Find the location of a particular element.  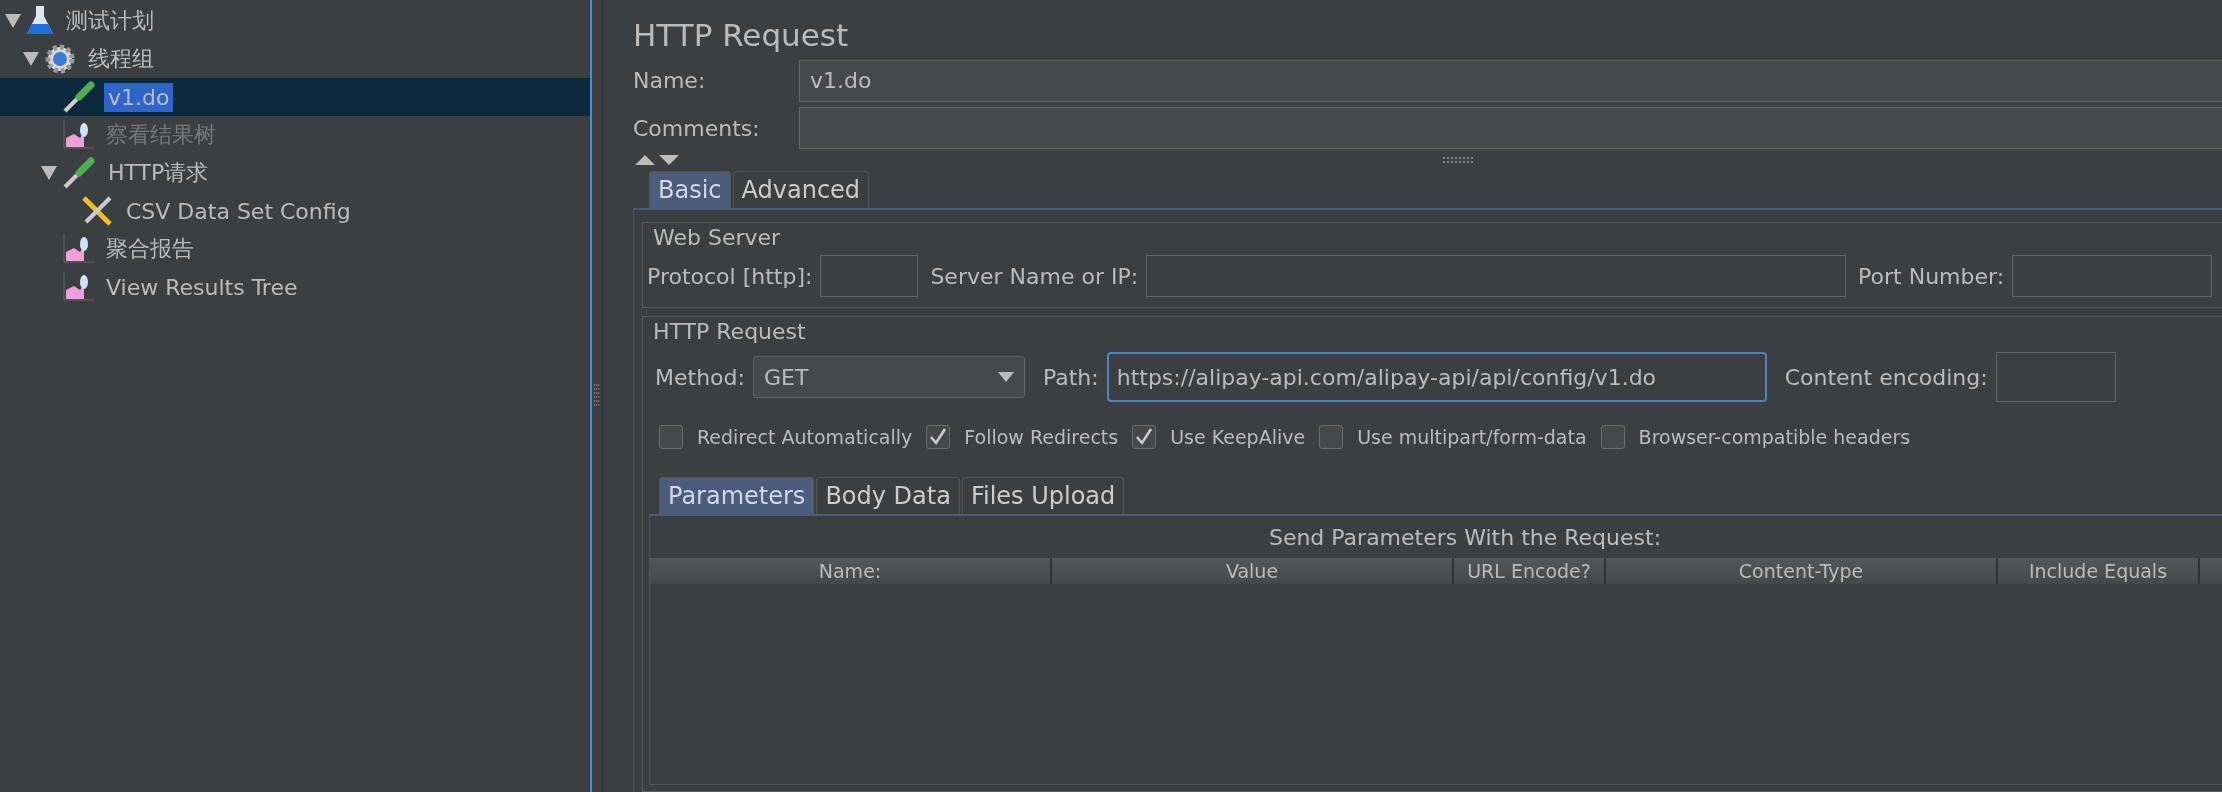

path-input: https://alipay-api.com/alipay-api/api/config/v1.do is located at coordinates (1436, 377).